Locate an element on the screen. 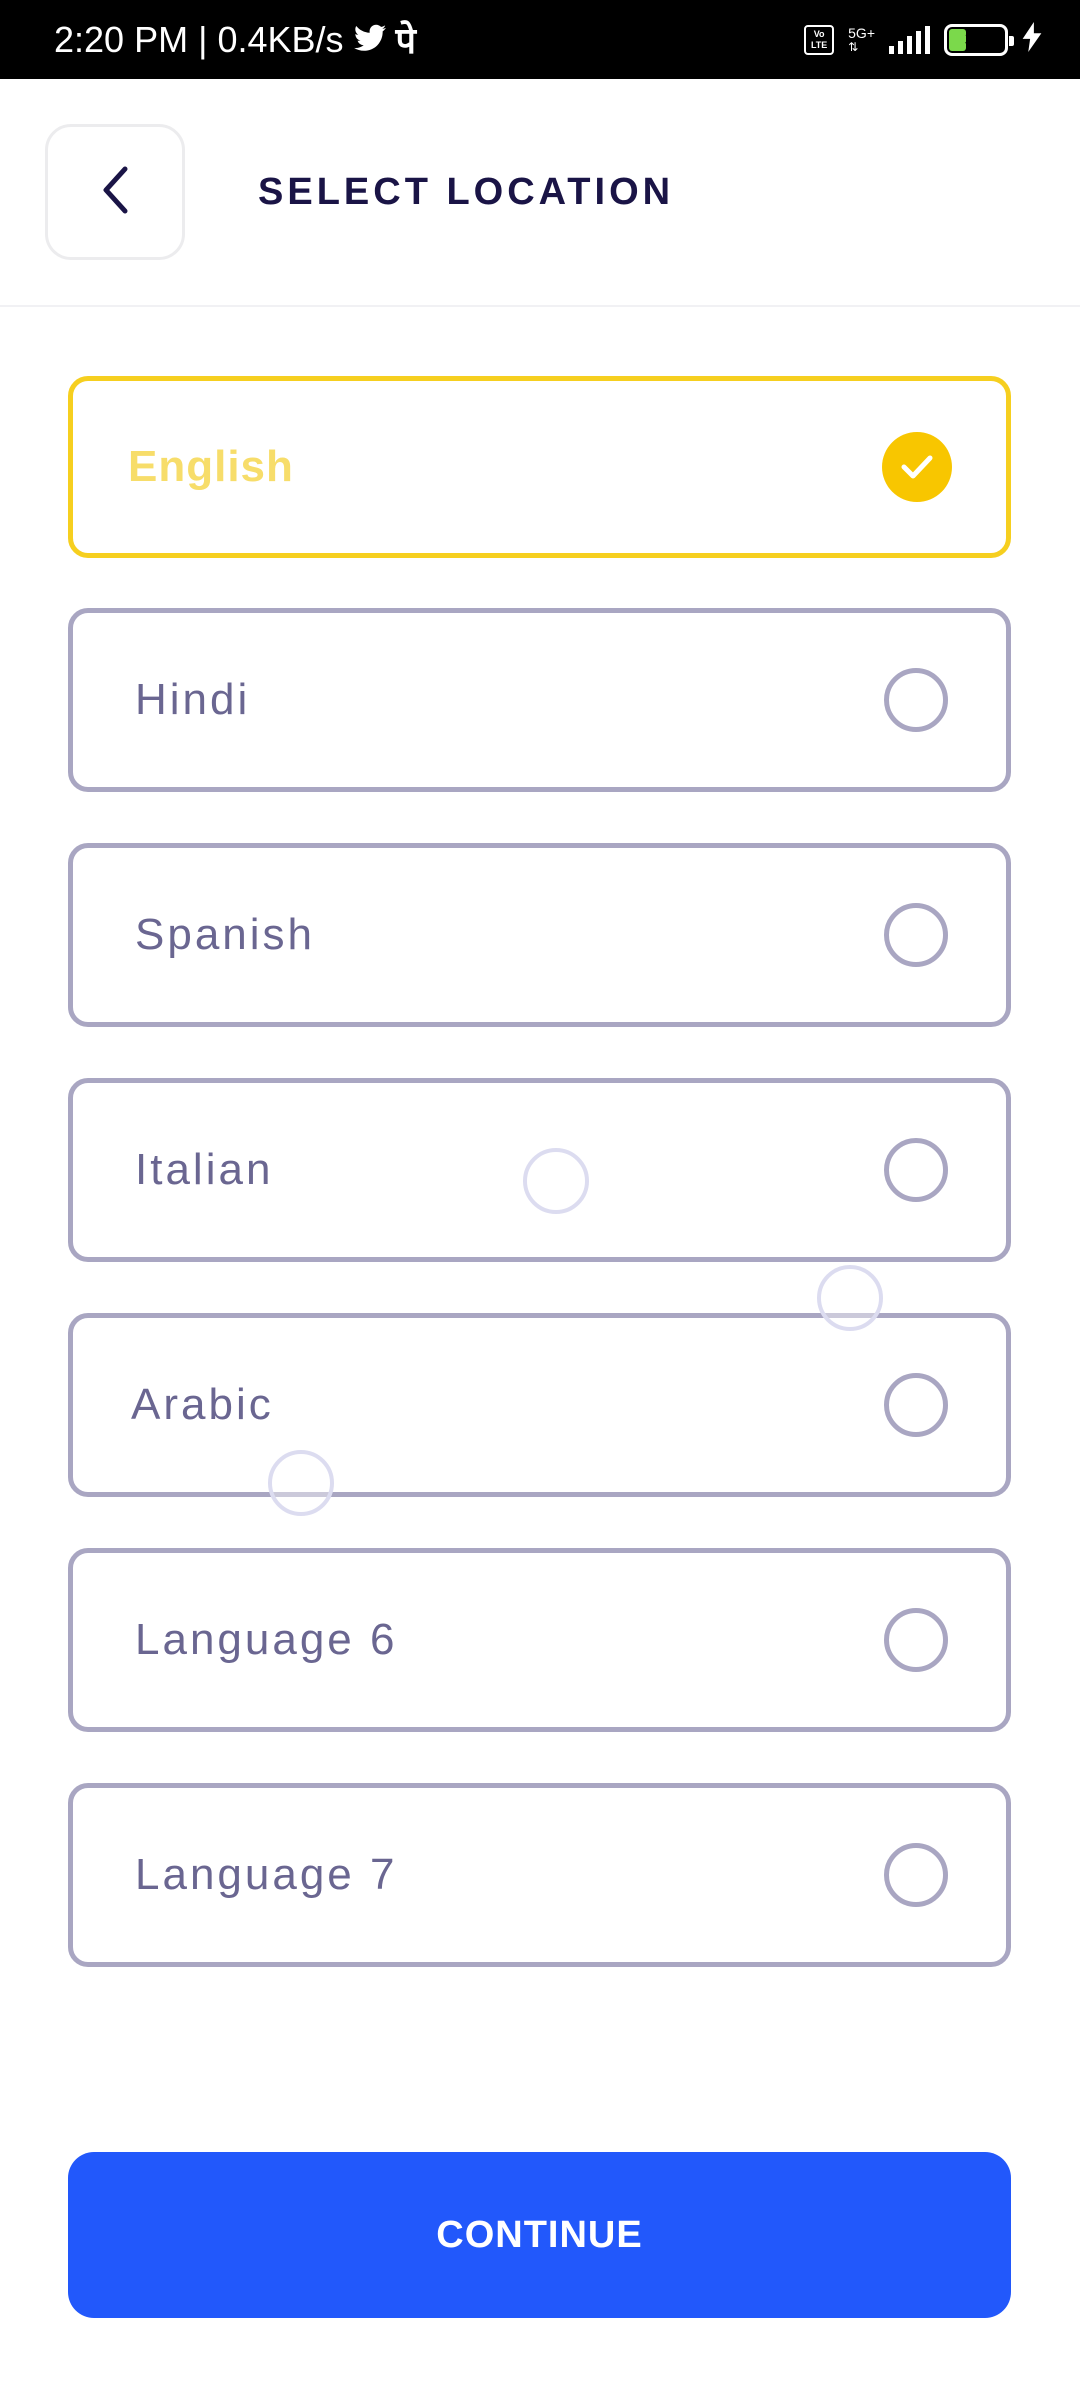 This screenshot has height=2400, width=1080. option-label: Language 6 is located at coordinates (266, 1639).